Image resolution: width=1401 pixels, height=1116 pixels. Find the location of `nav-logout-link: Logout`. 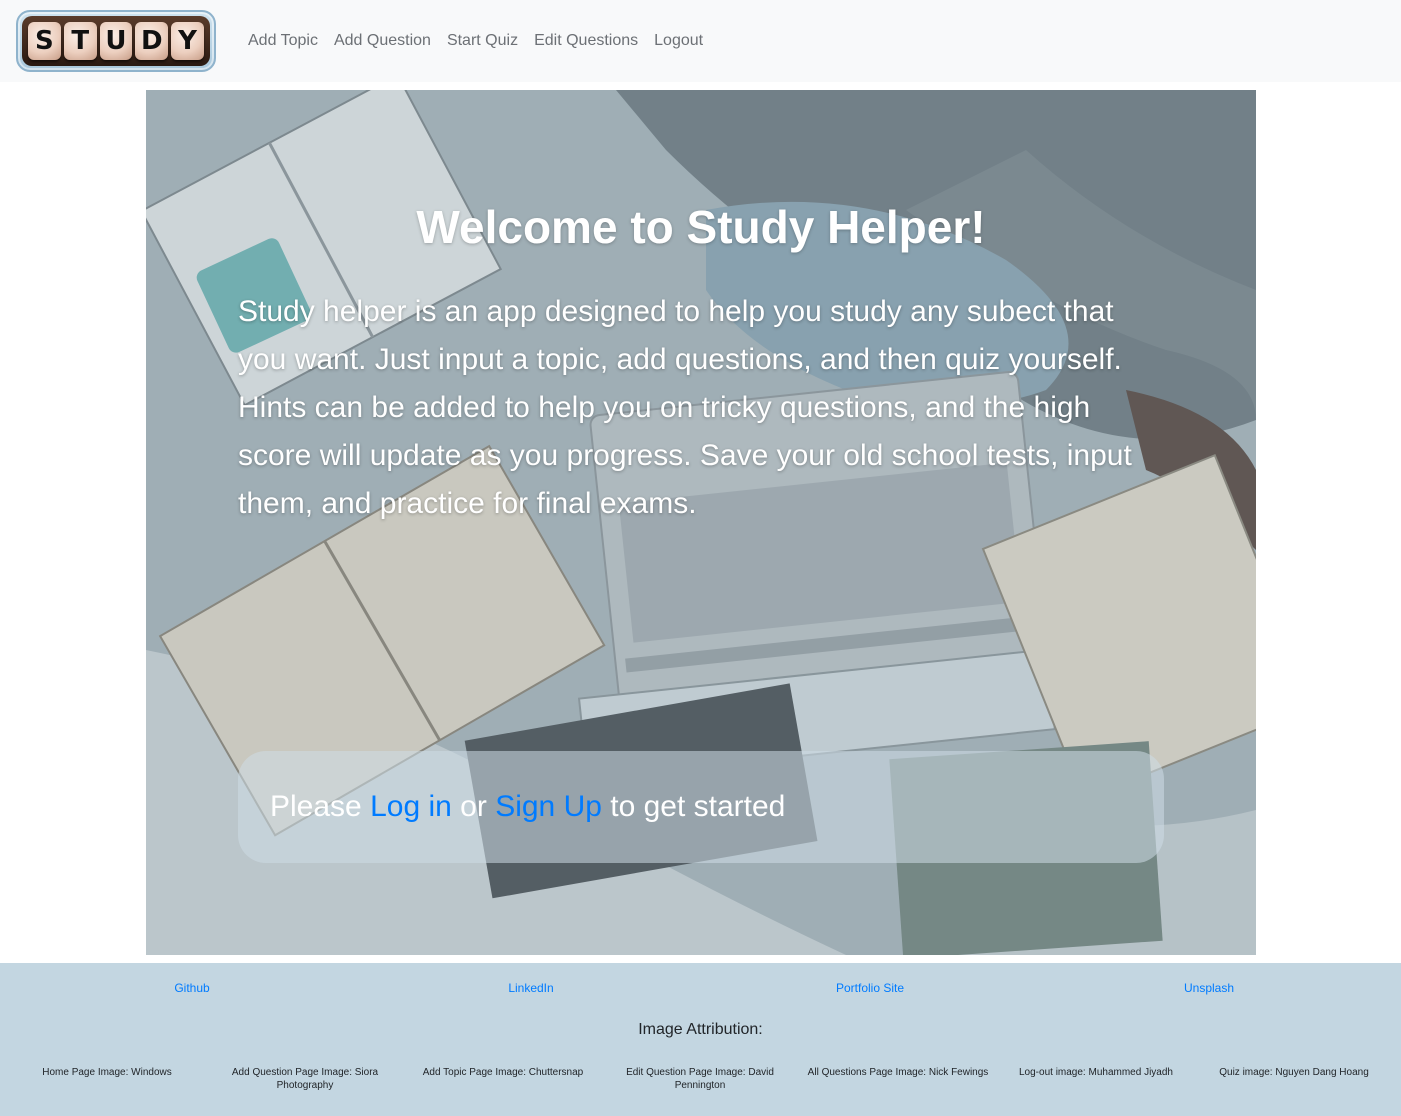

nav-logout-link: Logout is located at coordinates (678, 41).